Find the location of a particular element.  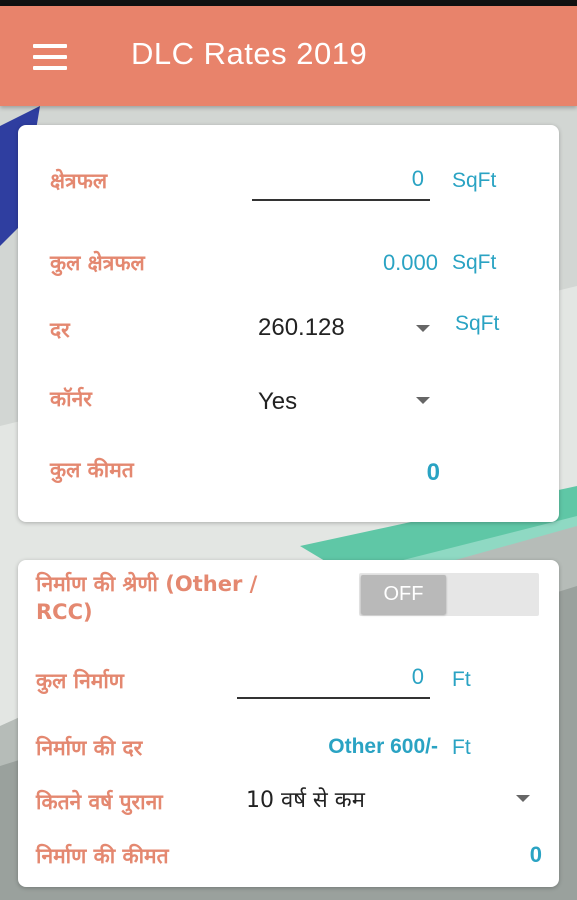

building-age-label: कितने वर्ष पुराना is located at coordinates (99, 802).